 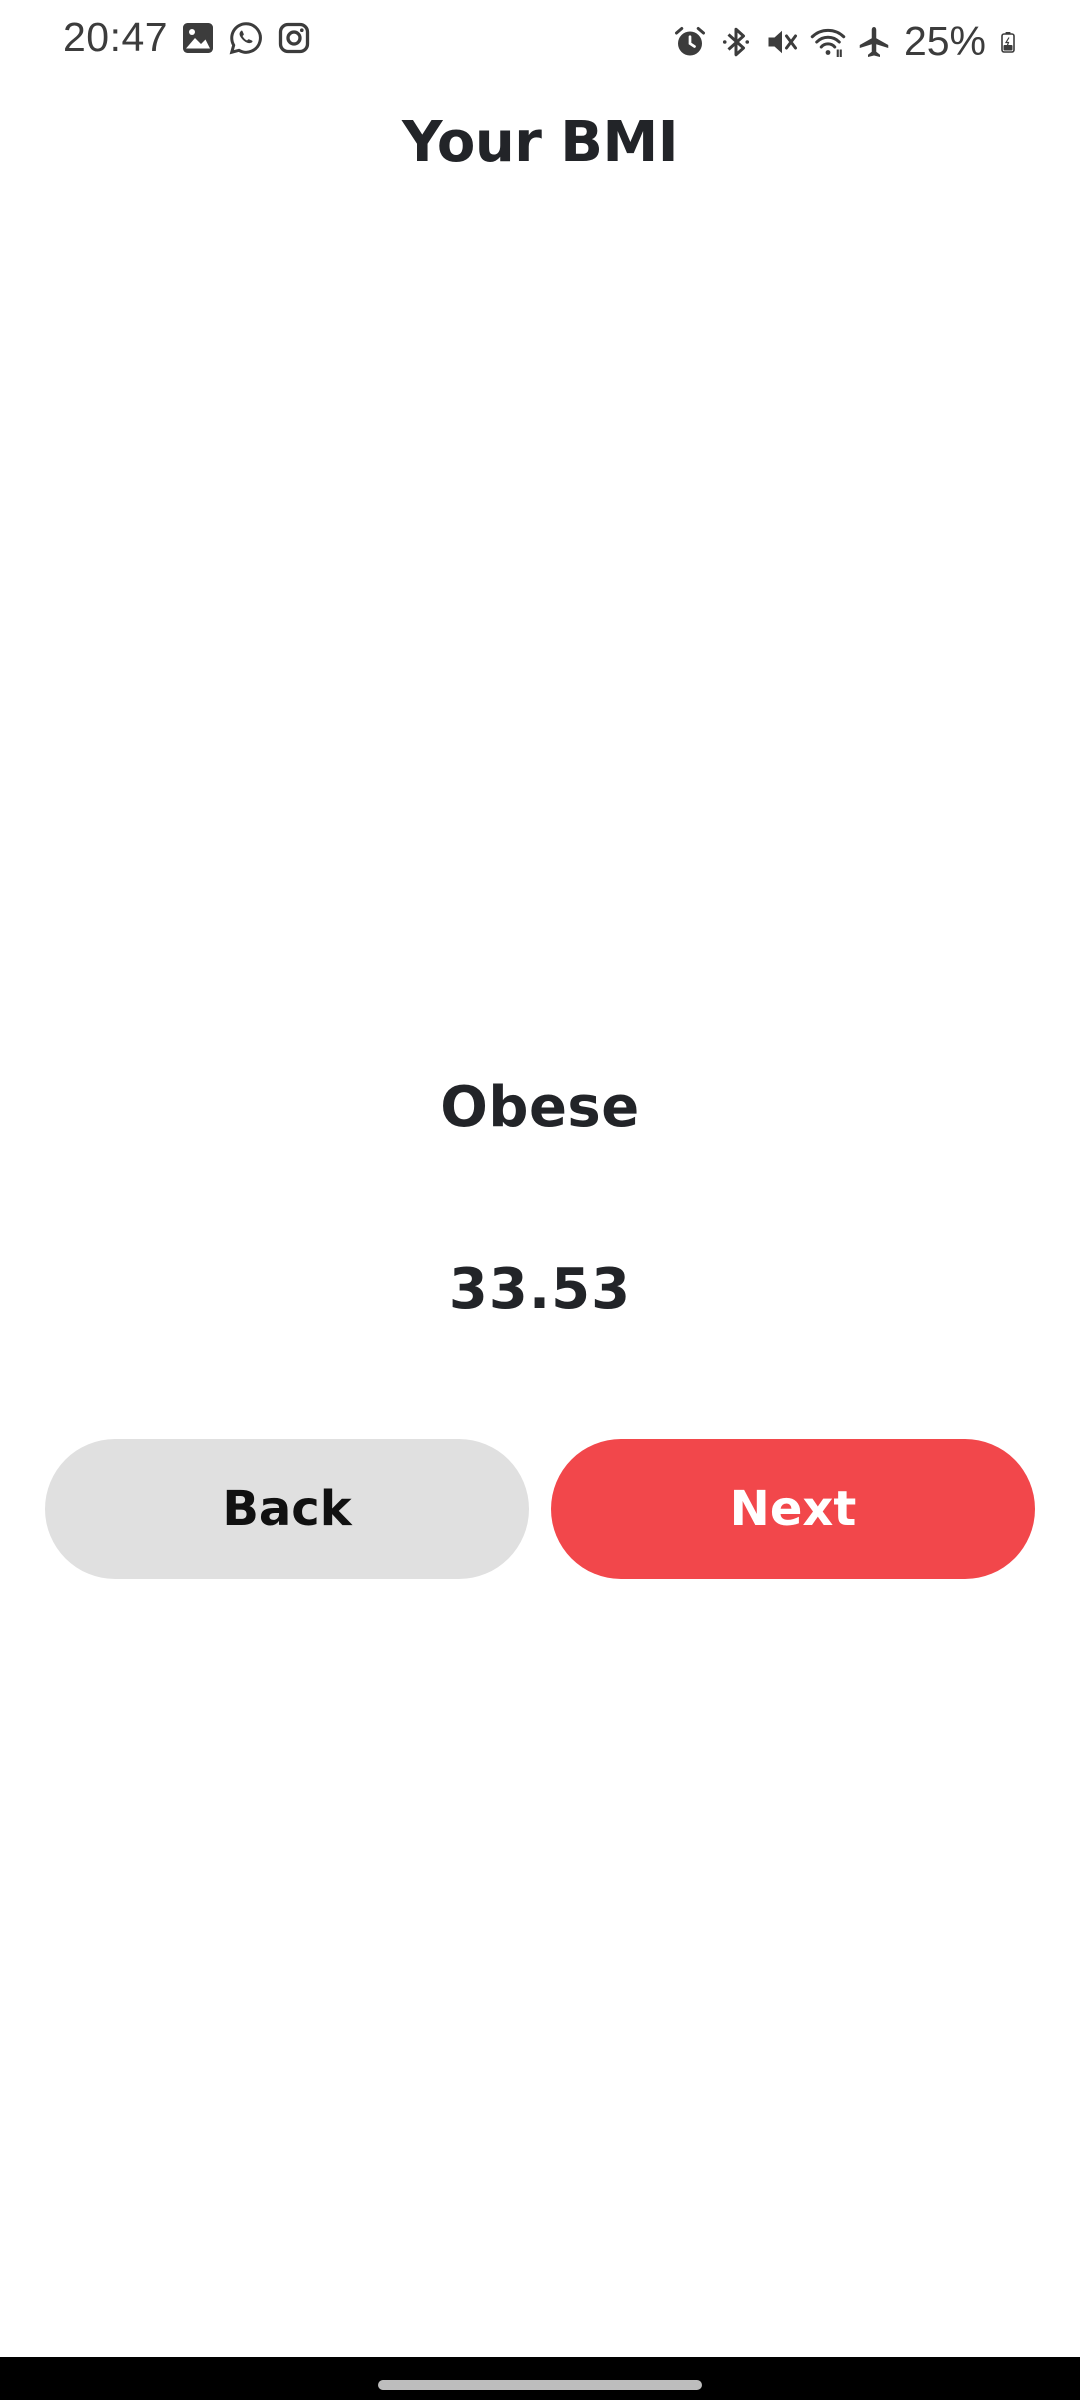 I want to click on wifi-icon, so click(x=828, y=42).